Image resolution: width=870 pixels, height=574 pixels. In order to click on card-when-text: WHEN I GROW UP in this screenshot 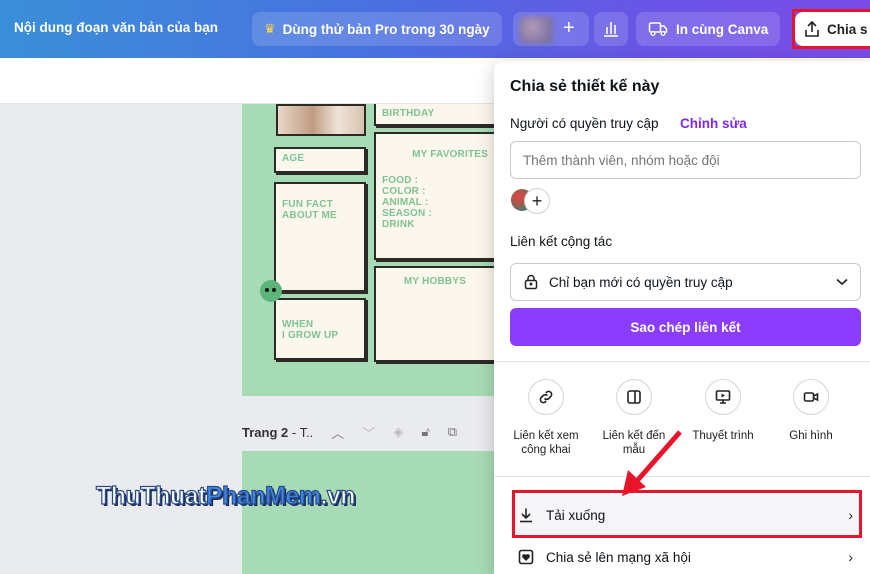, I will do `click(310, 330)`.